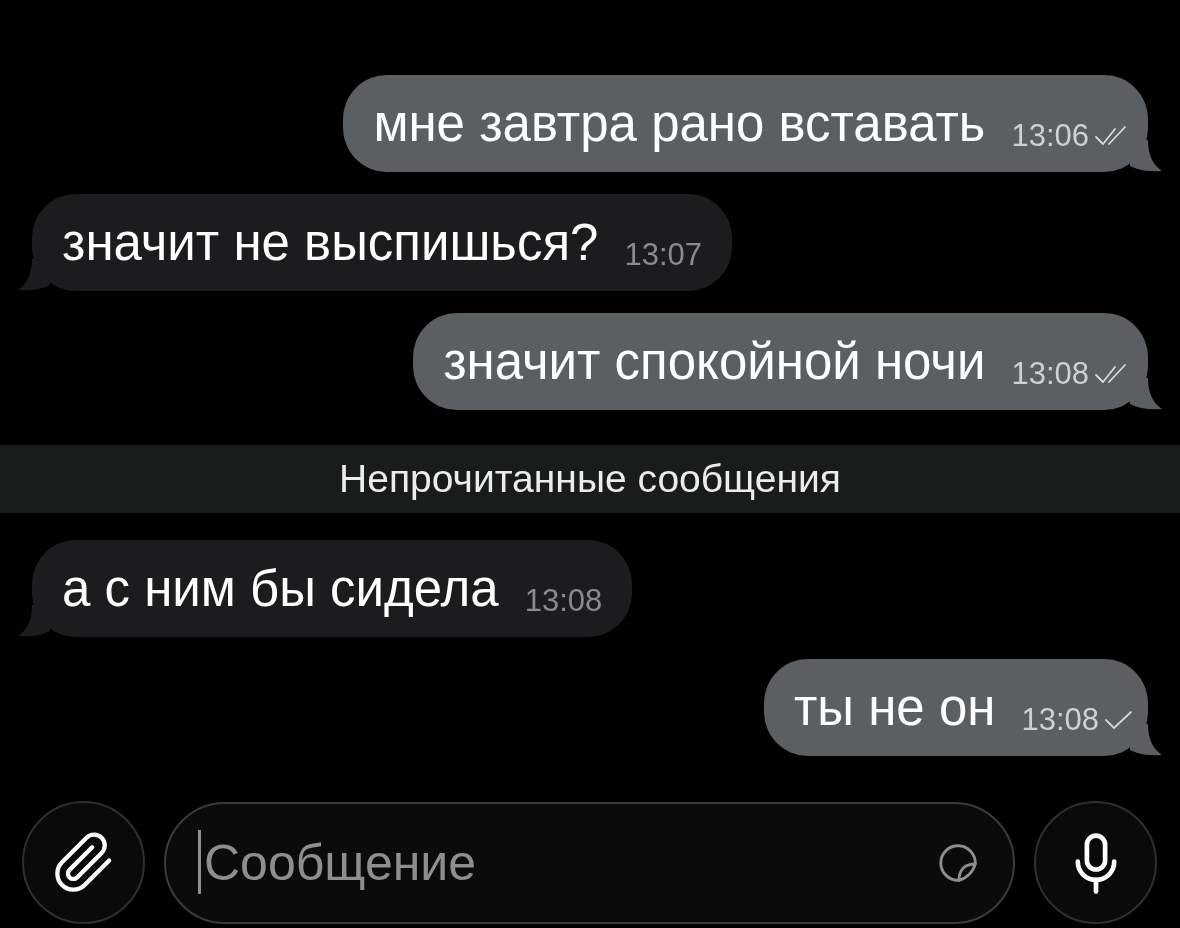  Describe the element at coordinates (330, 242) in the screenshot. I see `message-text: значит не выспишься?` at that location.